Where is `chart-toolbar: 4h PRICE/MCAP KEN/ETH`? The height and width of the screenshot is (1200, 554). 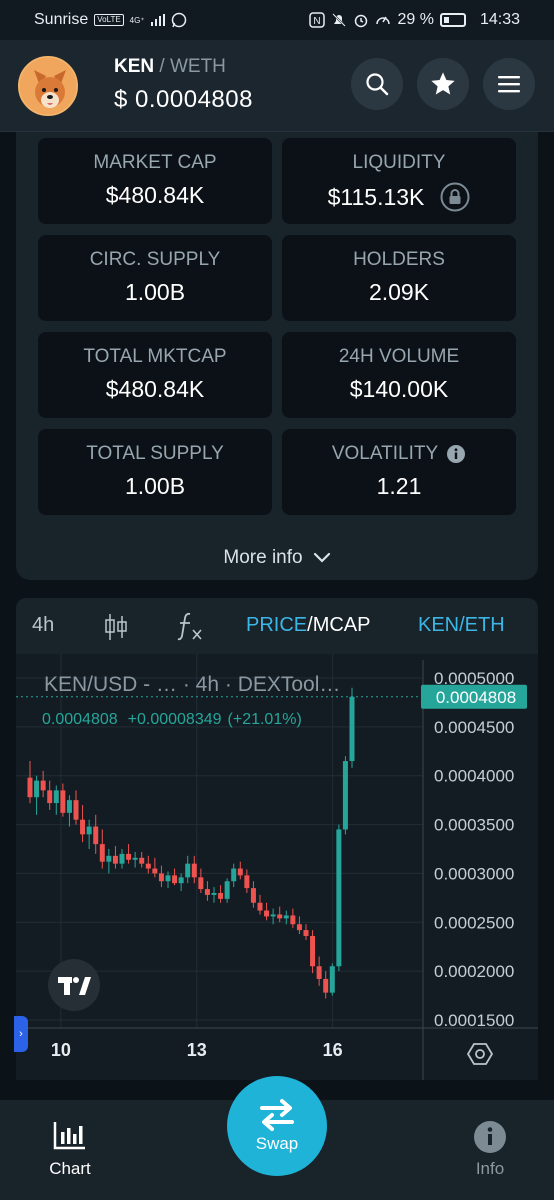 chart-toolbar: 4h PRICE/MCAP KEN/ETH is located at coordinates (277, 626).